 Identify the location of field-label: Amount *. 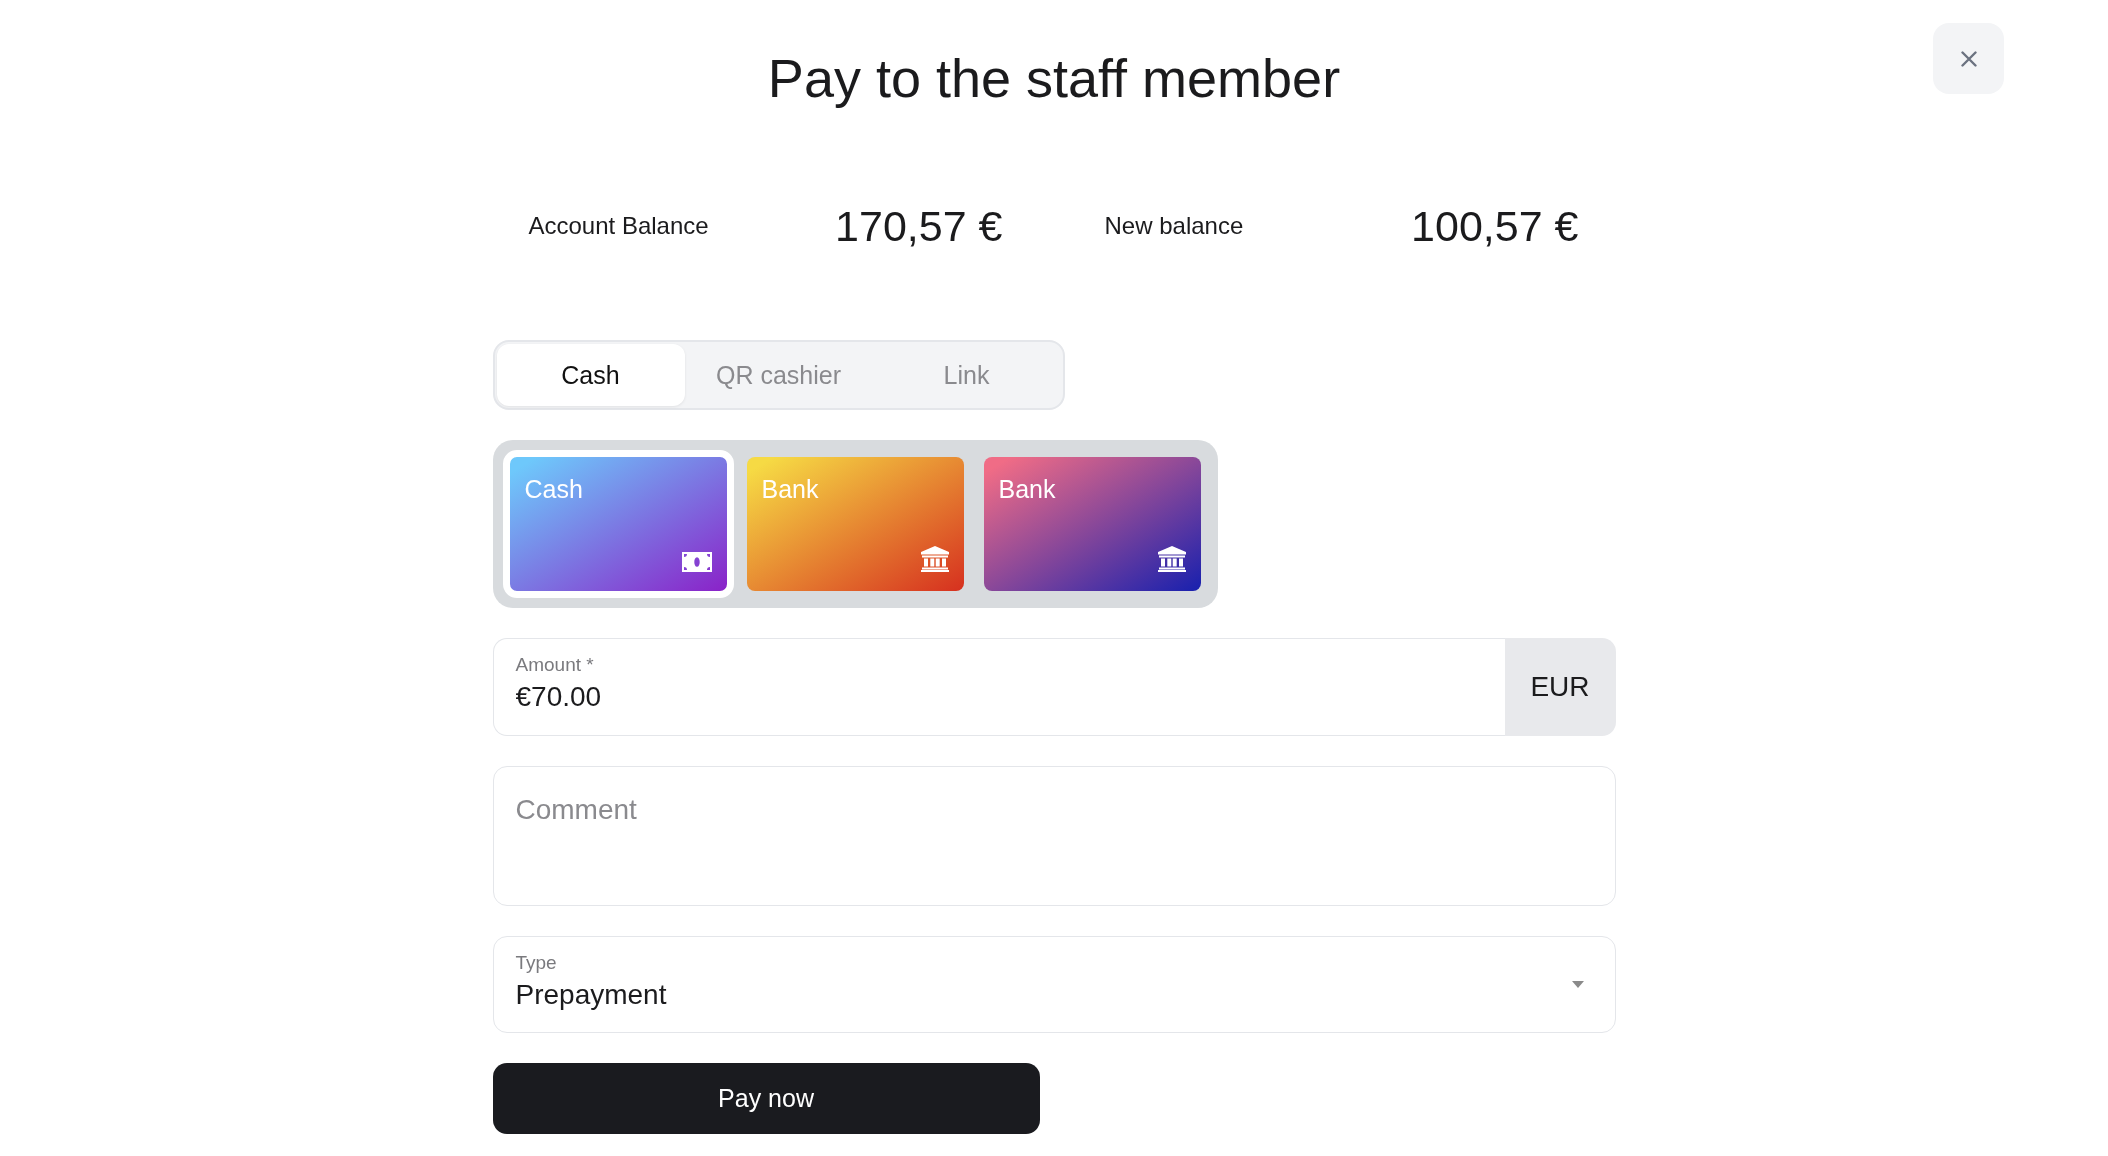
(554, 665).